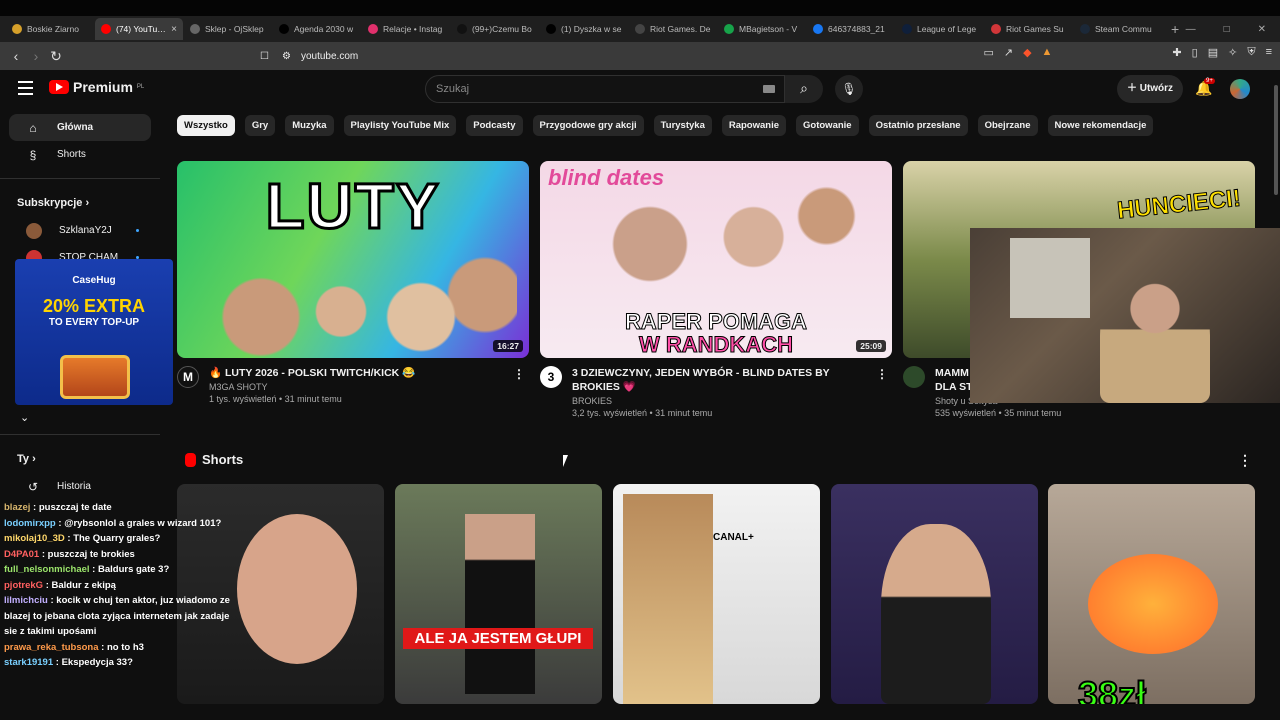  I want to click on browser-tab: (1) Dyszka w se, so click(584, 29).